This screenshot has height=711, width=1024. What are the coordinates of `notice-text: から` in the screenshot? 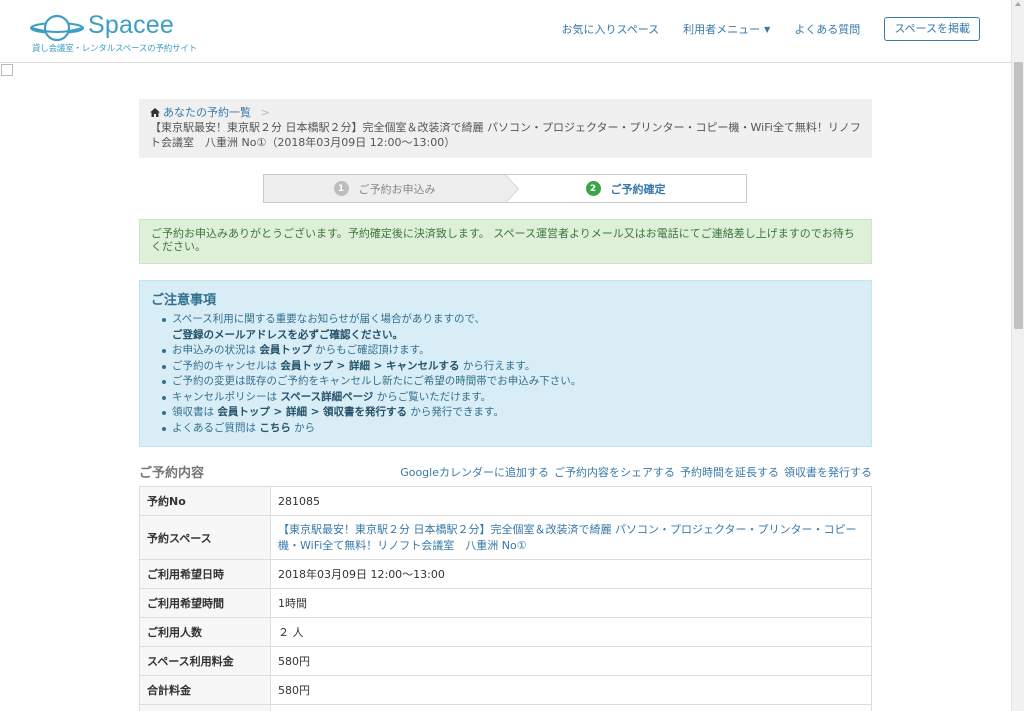 It's located at (303, 427).